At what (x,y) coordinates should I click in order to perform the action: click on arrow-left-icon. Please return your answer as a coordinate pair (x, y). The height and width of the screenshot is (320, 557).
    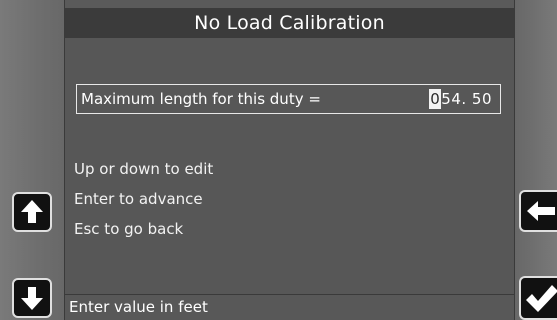
    Looking at the image, I should click on (541, 211).